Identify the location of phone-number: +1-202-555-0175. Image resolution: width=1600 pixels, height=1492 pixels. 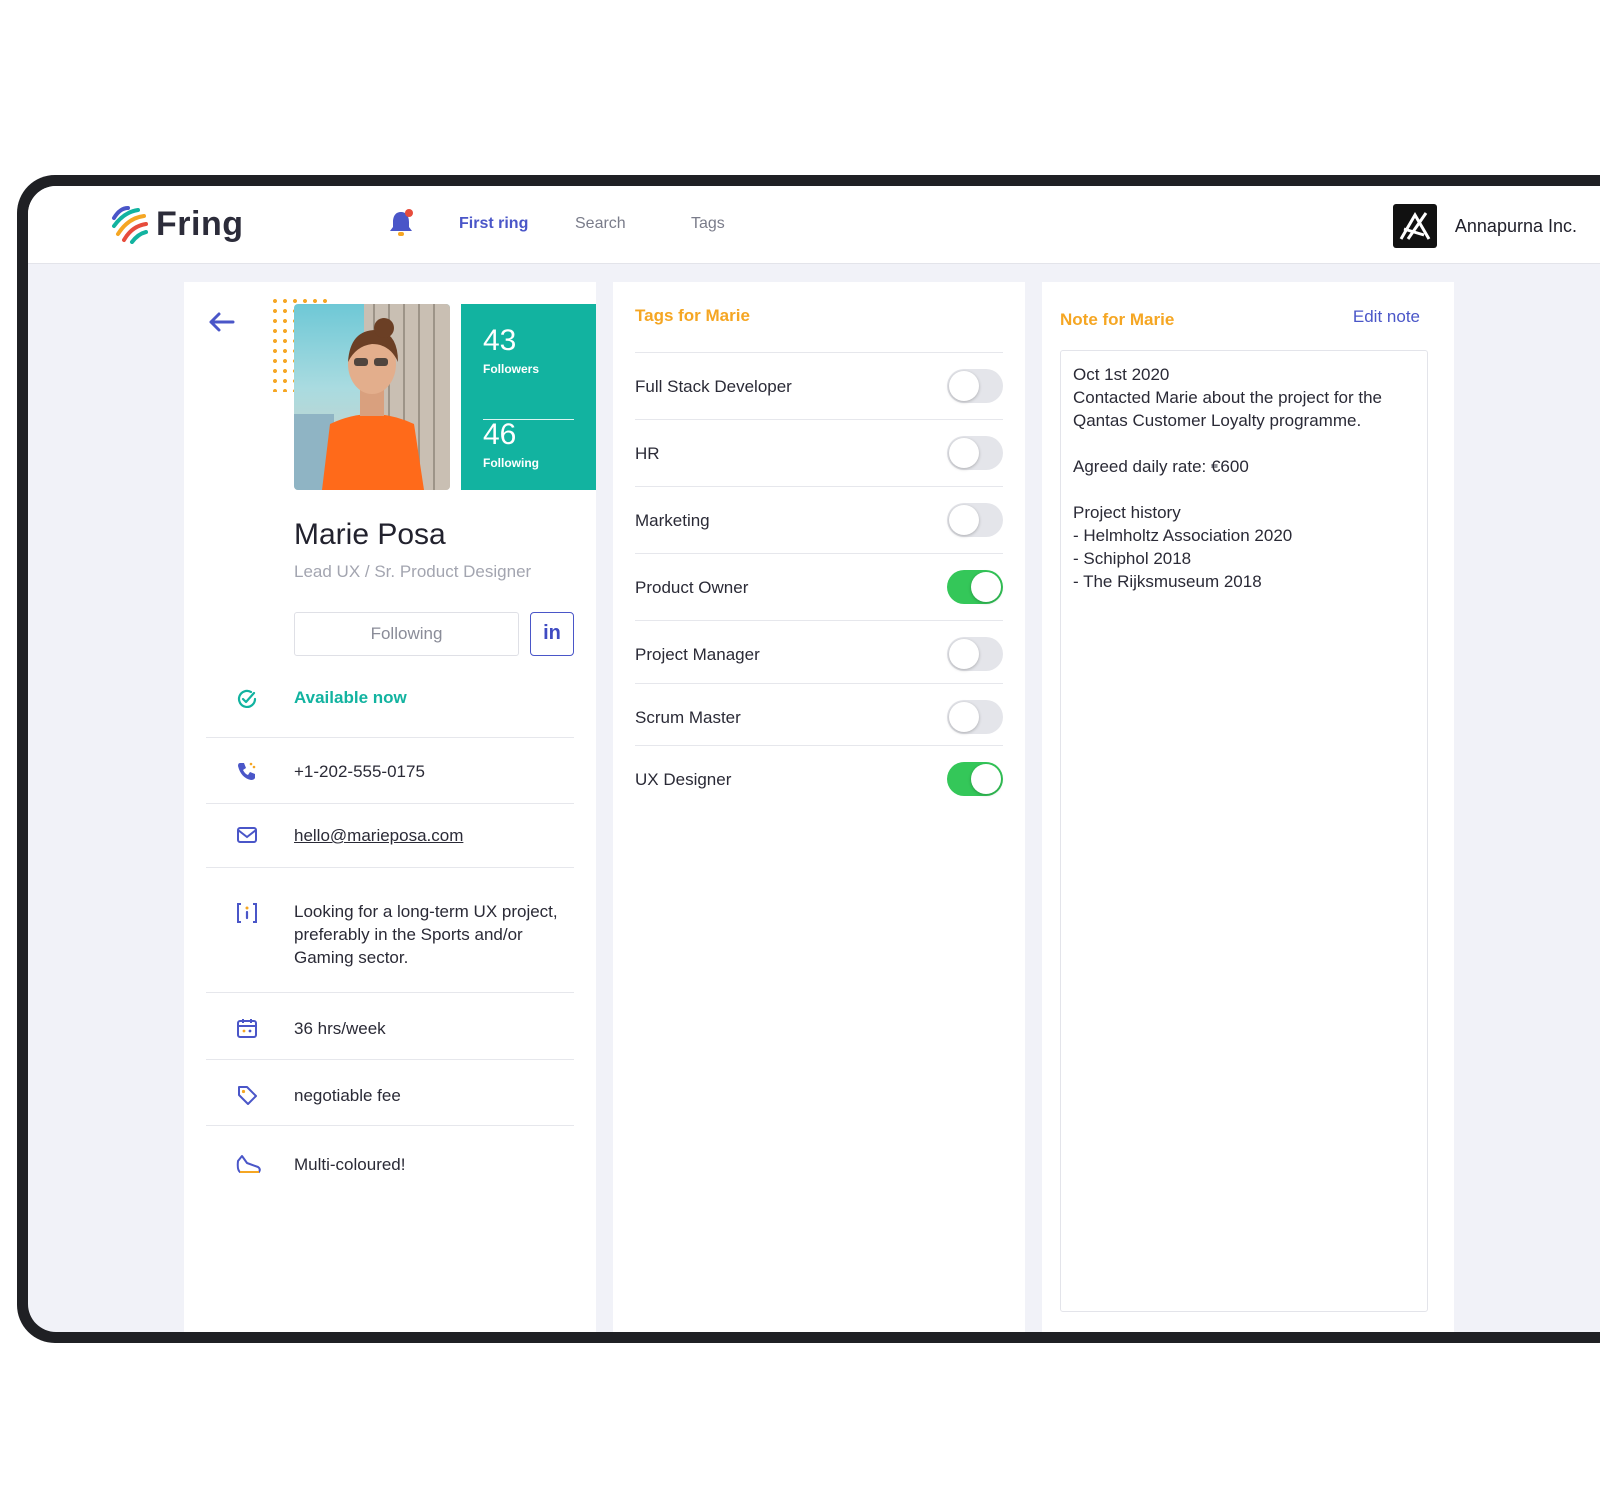
(359, 771).